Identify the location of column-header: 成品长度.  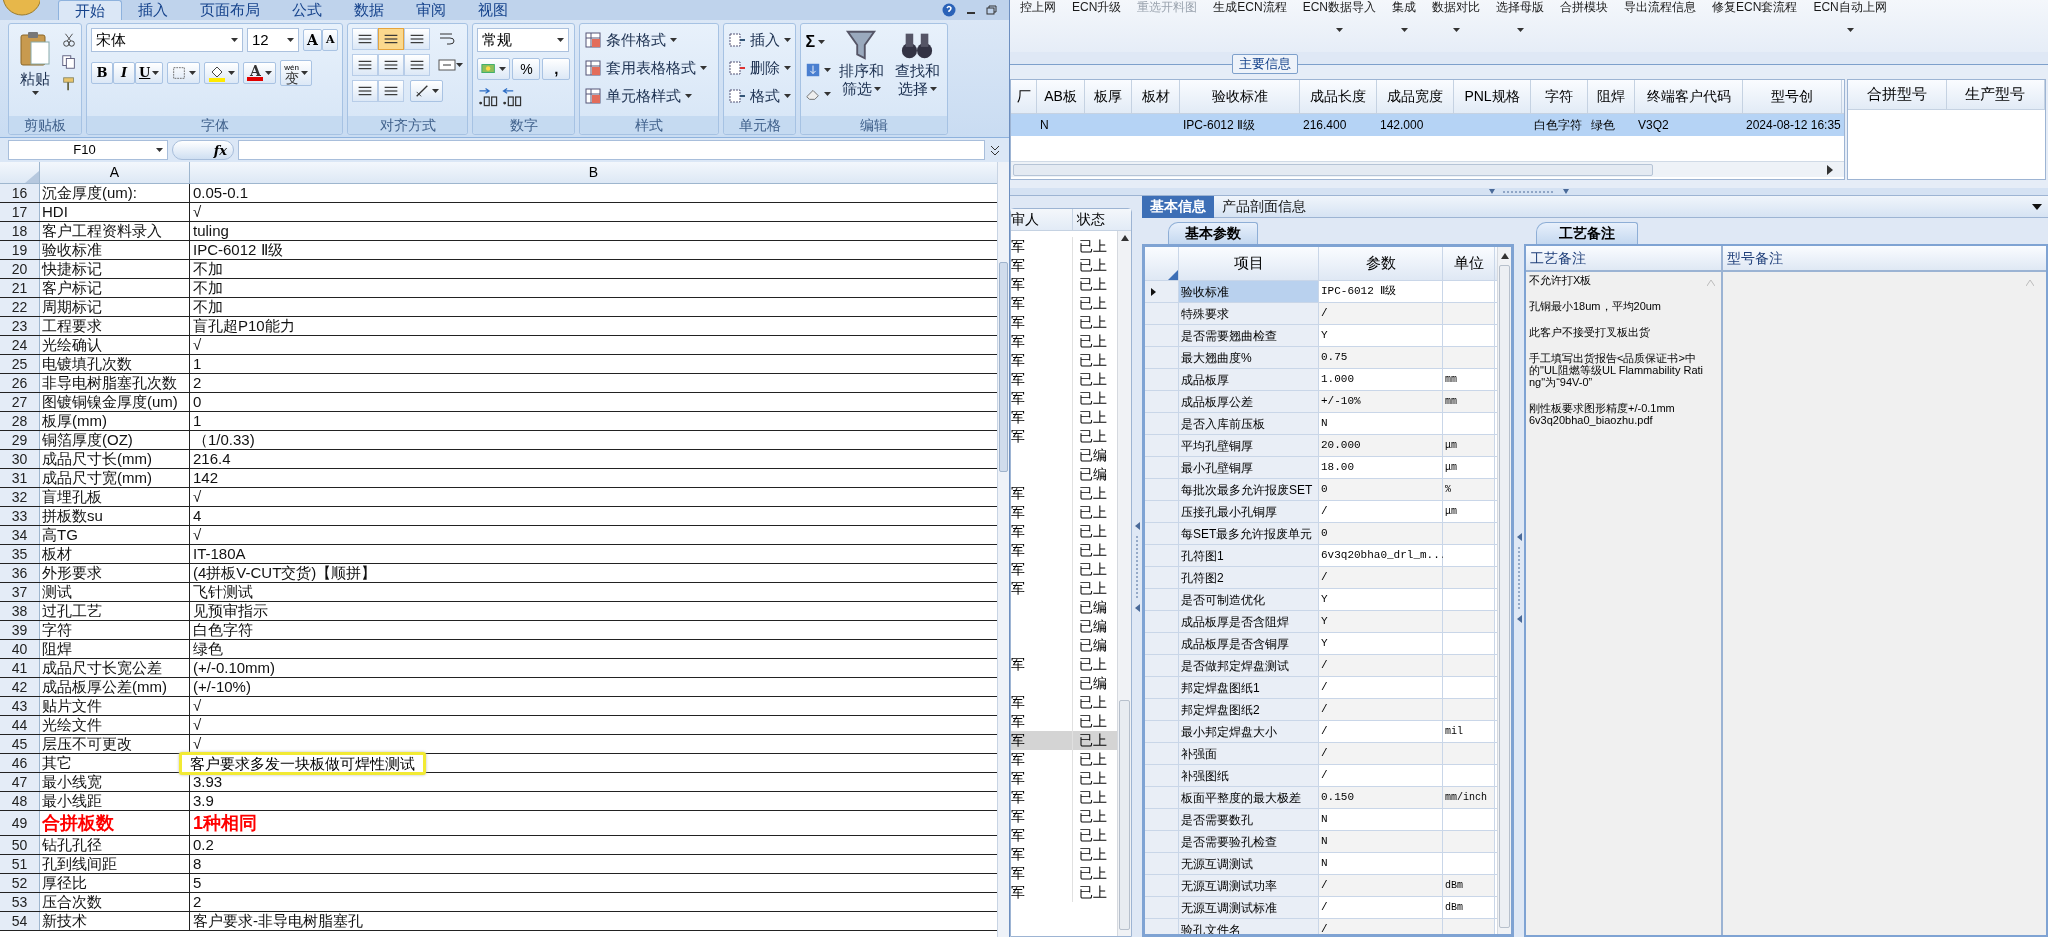
(1338, 96).